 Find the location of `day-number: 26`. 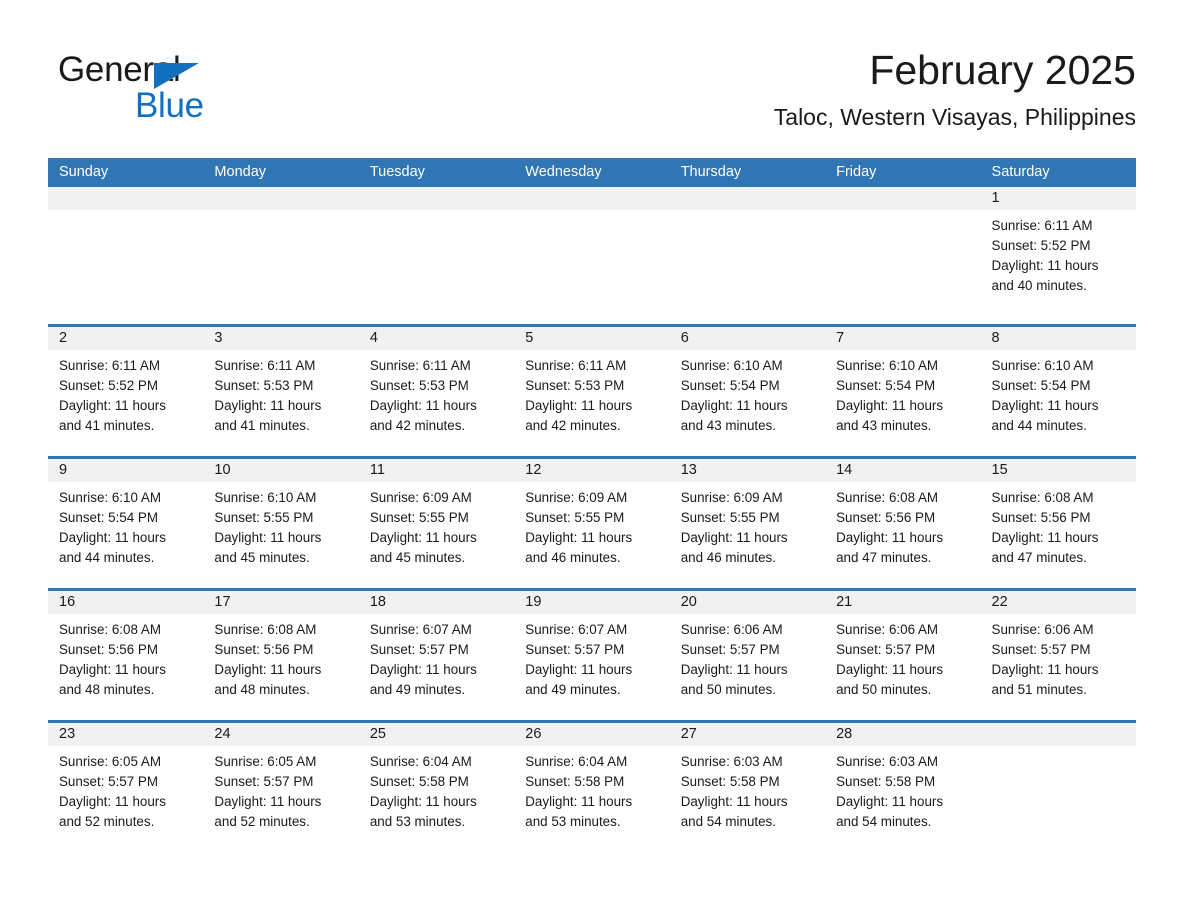

day-number: 26 is located at coordinates (592, 734).